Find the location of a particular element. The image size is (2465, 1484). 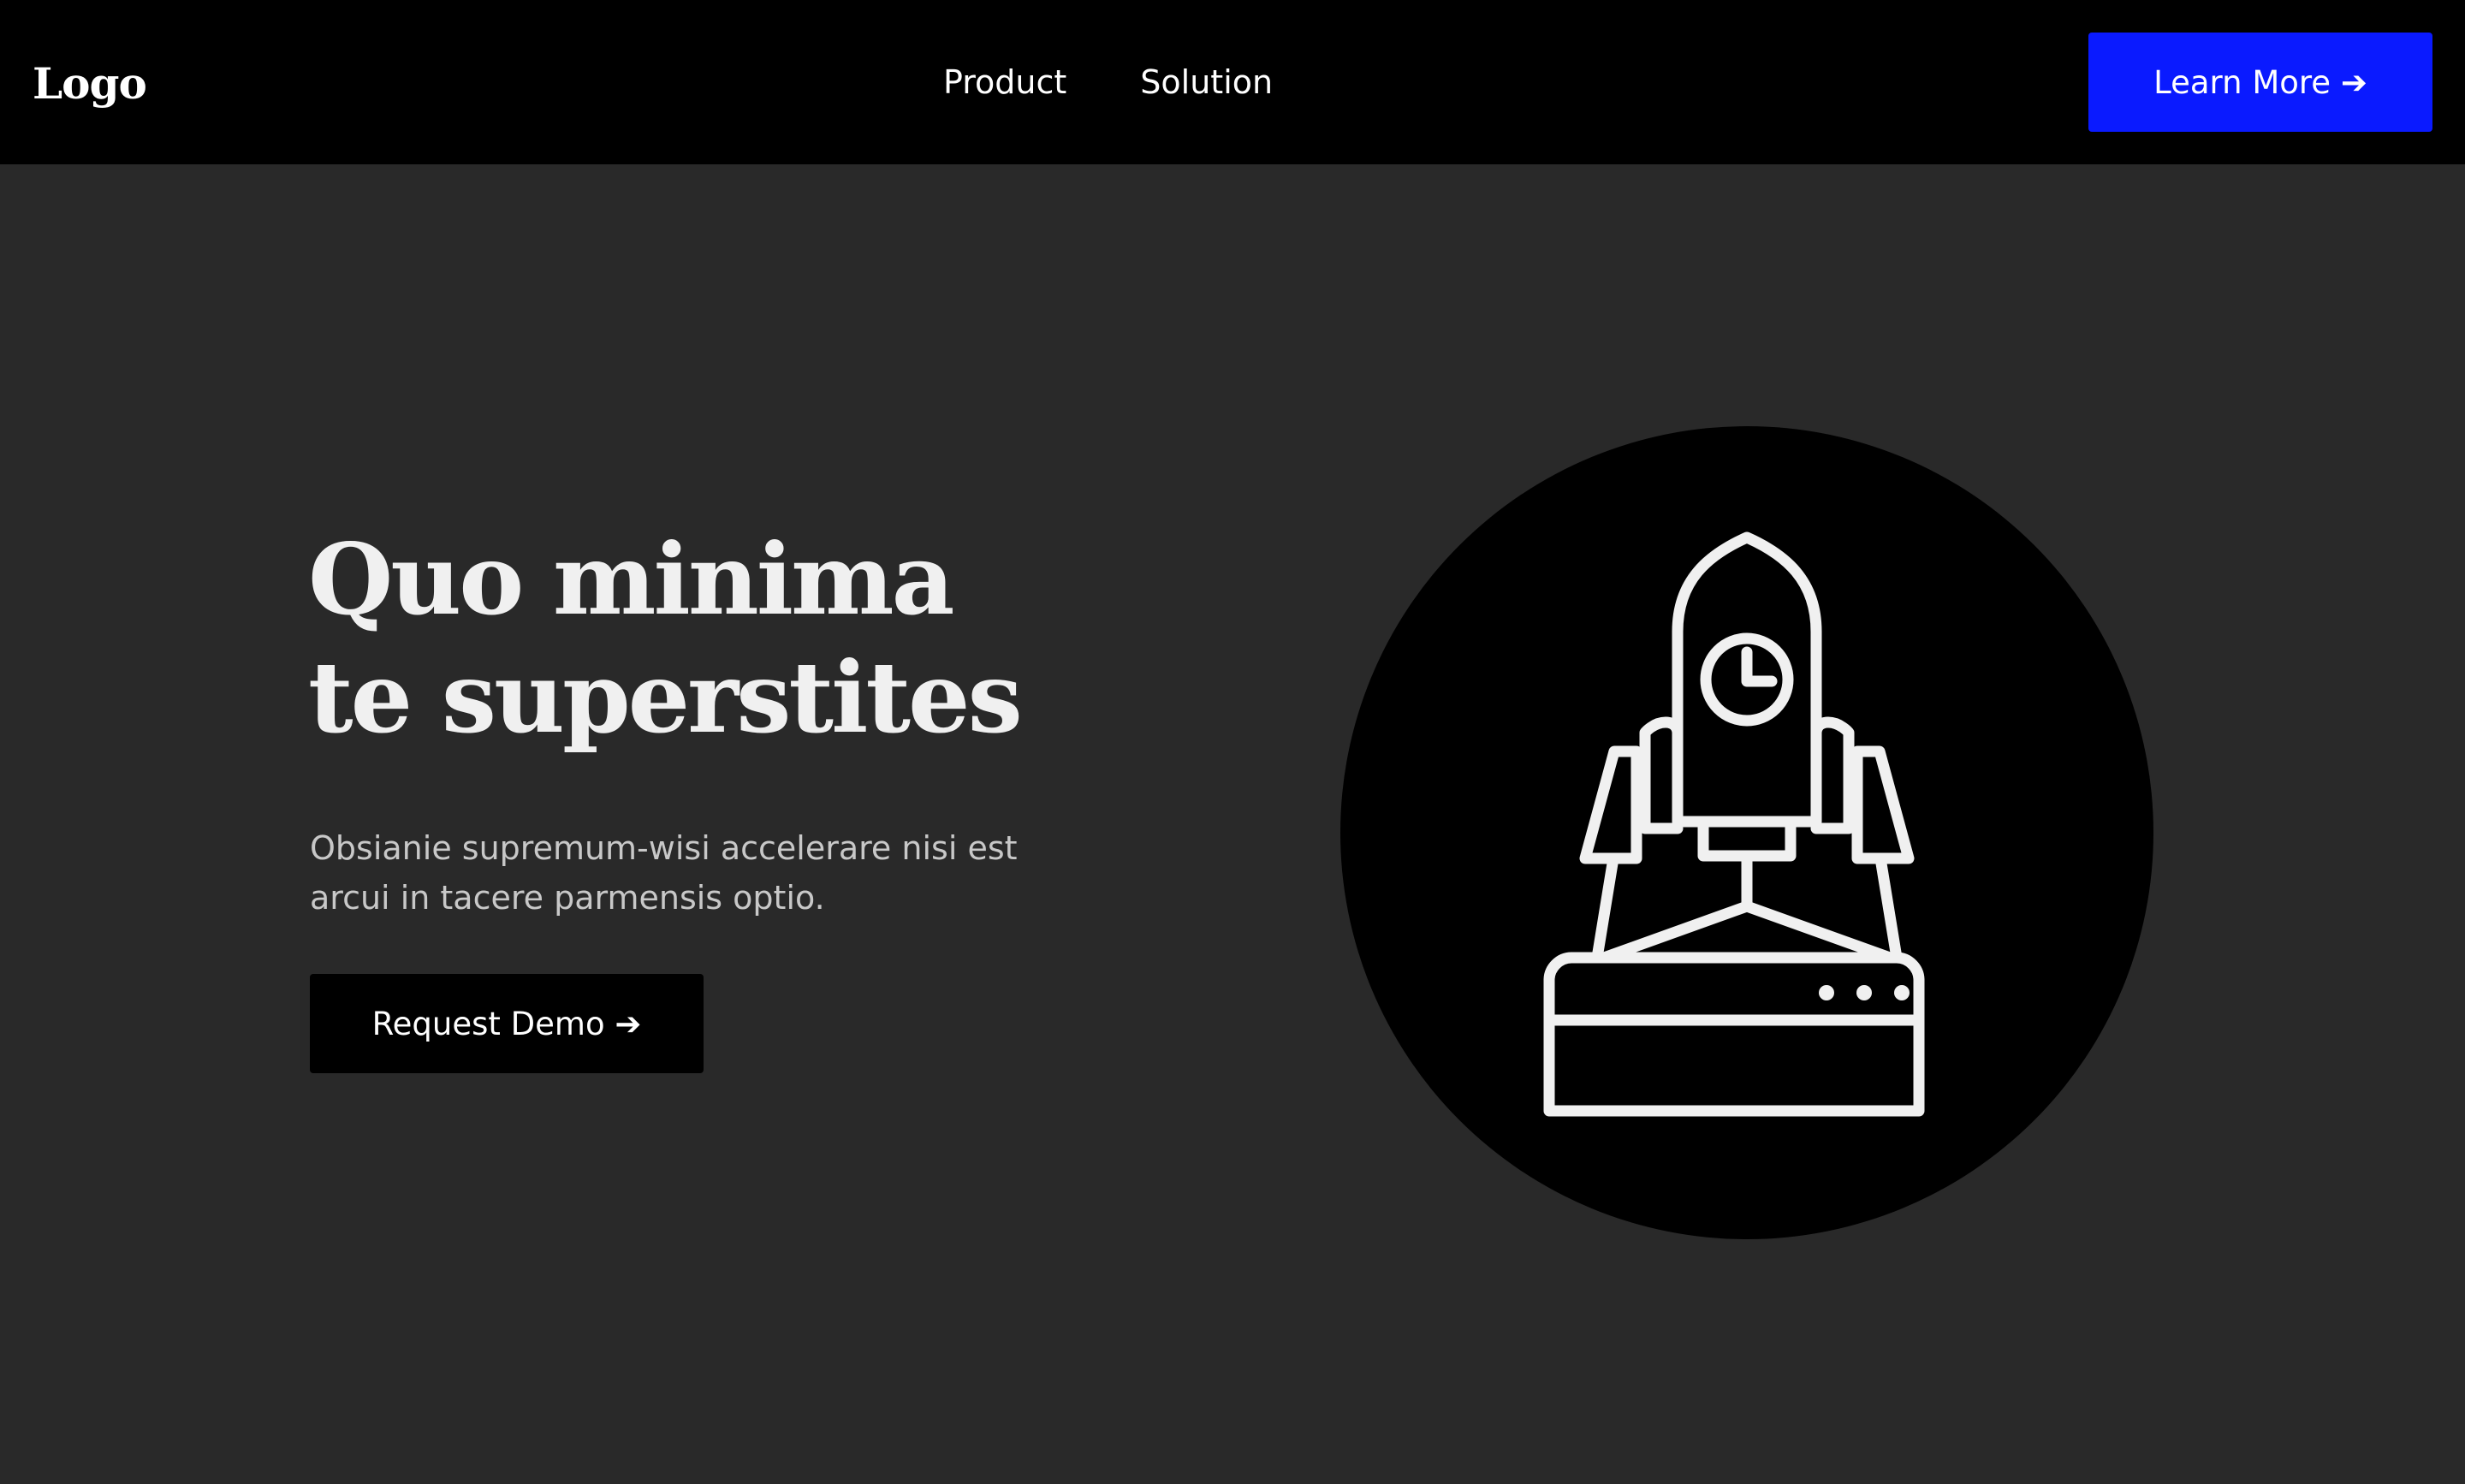

nav-link-product: Product is located at coordinates (1004, 83).